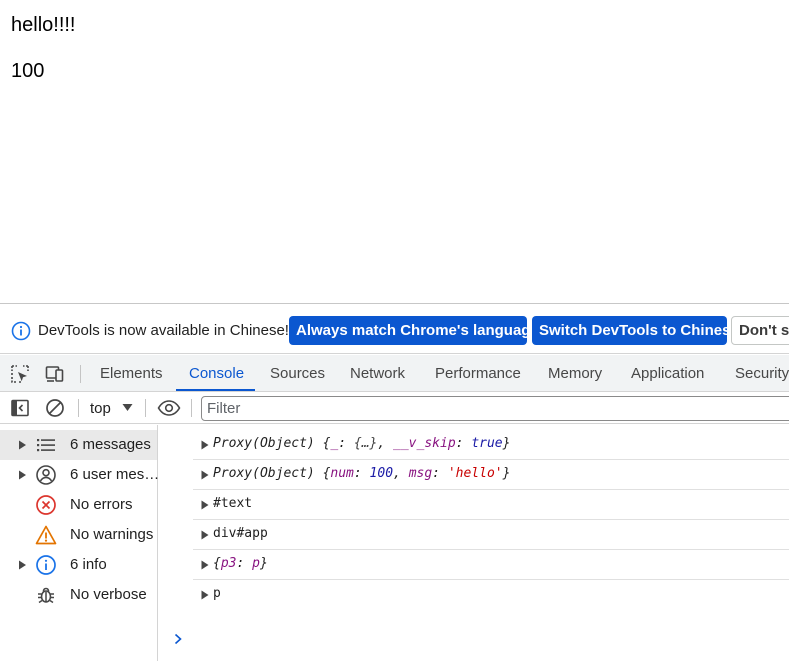  I want to click on property-key: num, so click(342, 473).